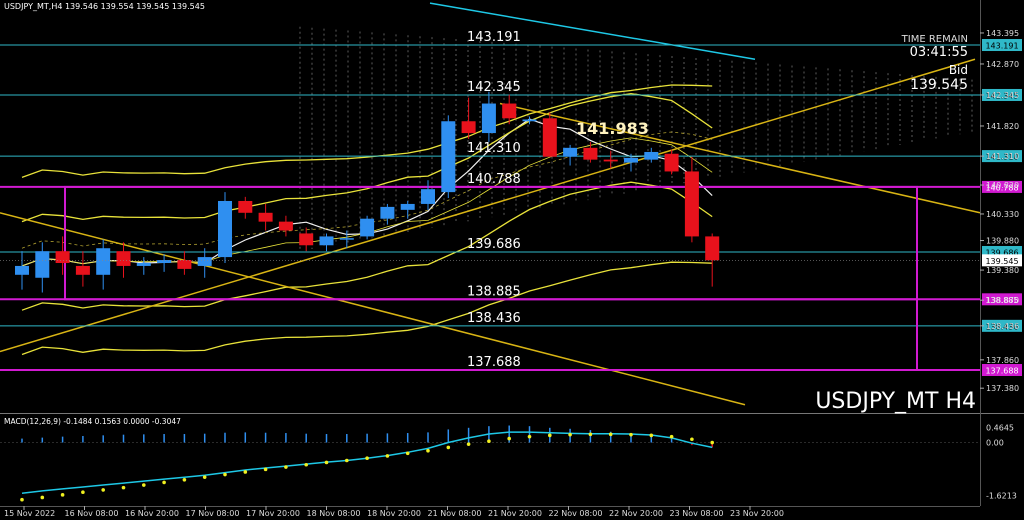 This screenshot has height=520, width=1024. Describe the element at coordinates (494, 362) in the screenshot. I see `level-label: 137.688` at that location.